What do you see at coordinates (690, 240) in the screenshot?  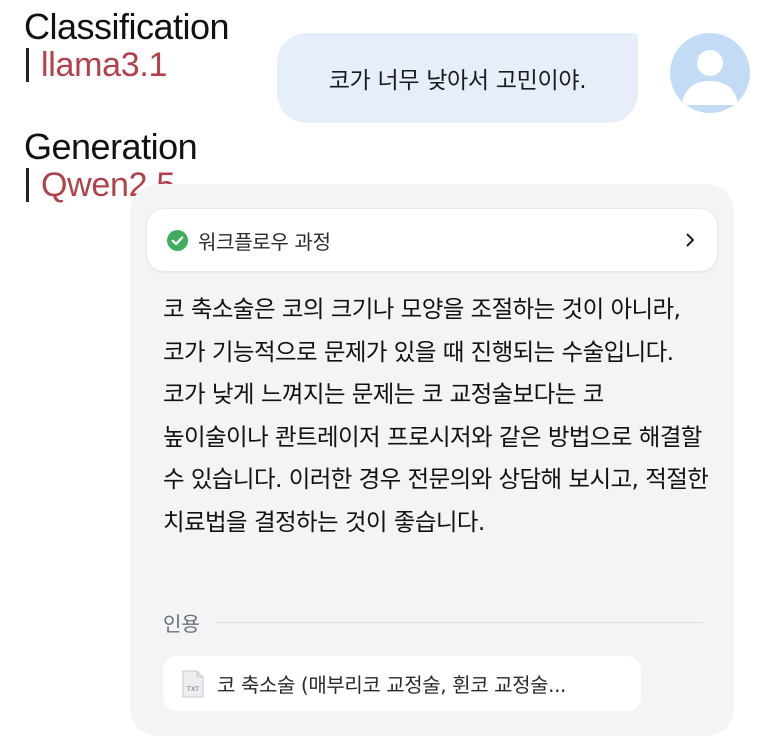 I see `chevron-right-icon` at bounding box center [690, 240].